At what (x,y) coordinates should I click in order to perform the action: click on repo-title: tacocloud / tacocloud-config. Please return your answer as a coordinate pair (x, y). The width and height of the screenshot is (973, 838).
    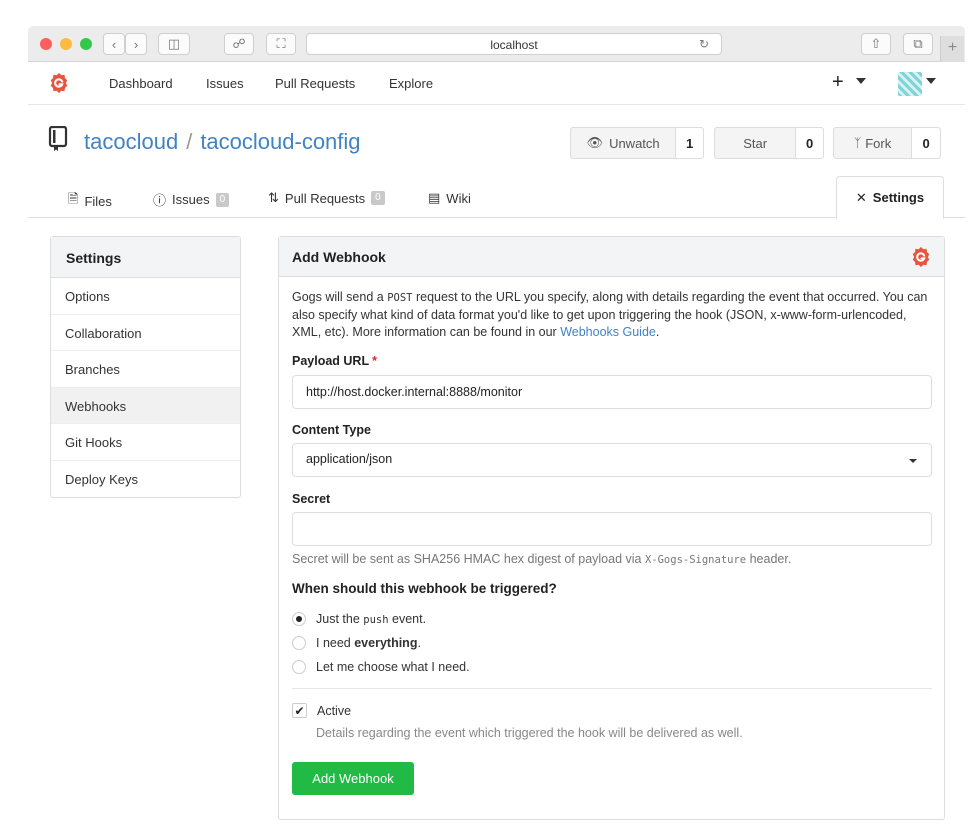
    Looking at the image, I should click on (222, 142).